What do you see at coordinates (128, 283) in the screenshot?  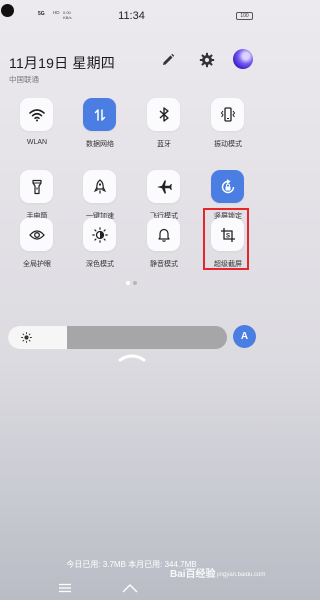 I see `page-indicator-active` at bounding box center [128, 283].